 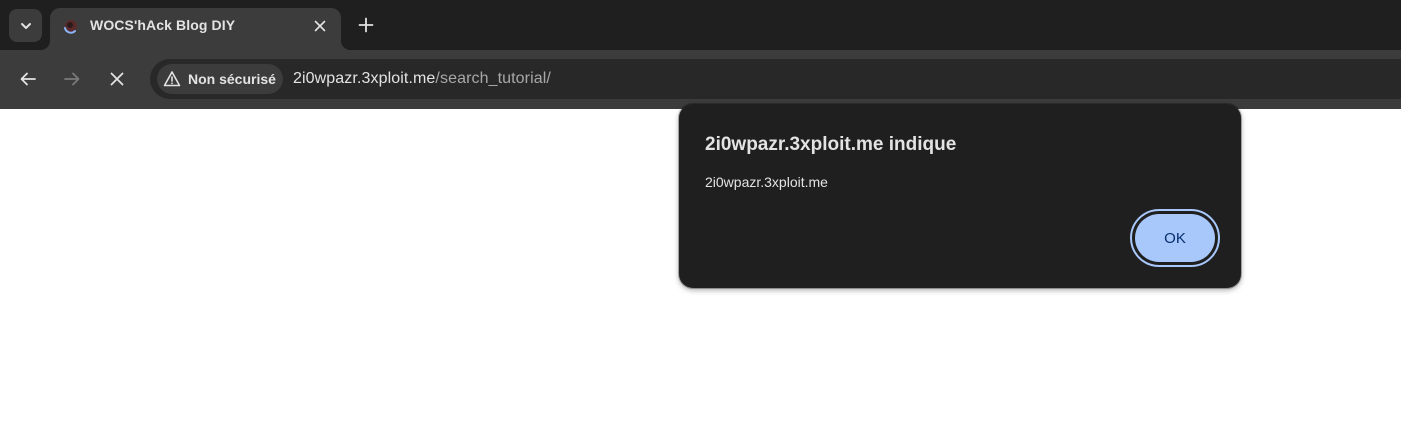 I want to click on arrow-left-icon, so click(x=28, y=79).